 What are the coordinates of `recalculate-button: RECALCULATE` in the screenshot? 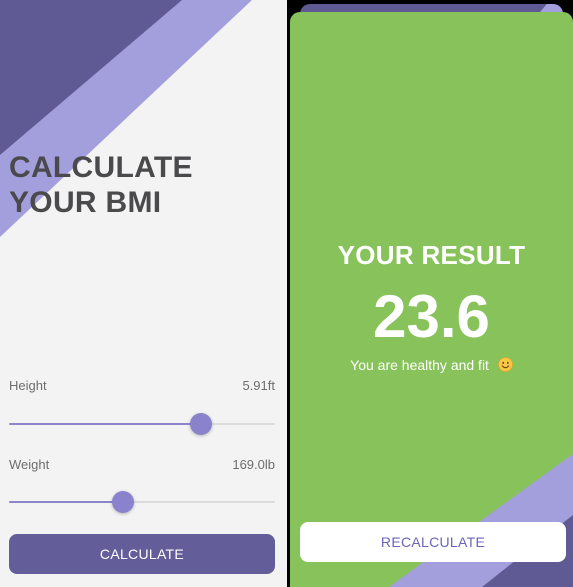 It's located at (433, 542).